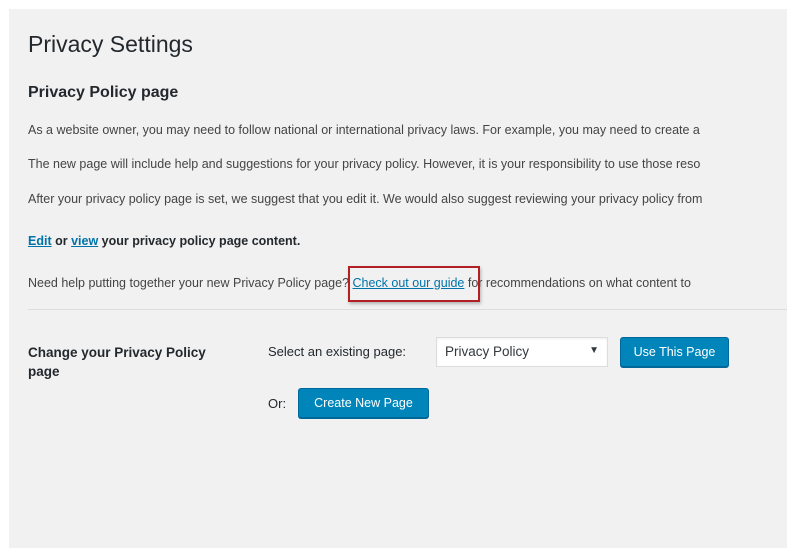  What do you see at coordinates (40, 241) in the screenshot?
I see `edit-link: Edit` at bounding box center [40, 241].